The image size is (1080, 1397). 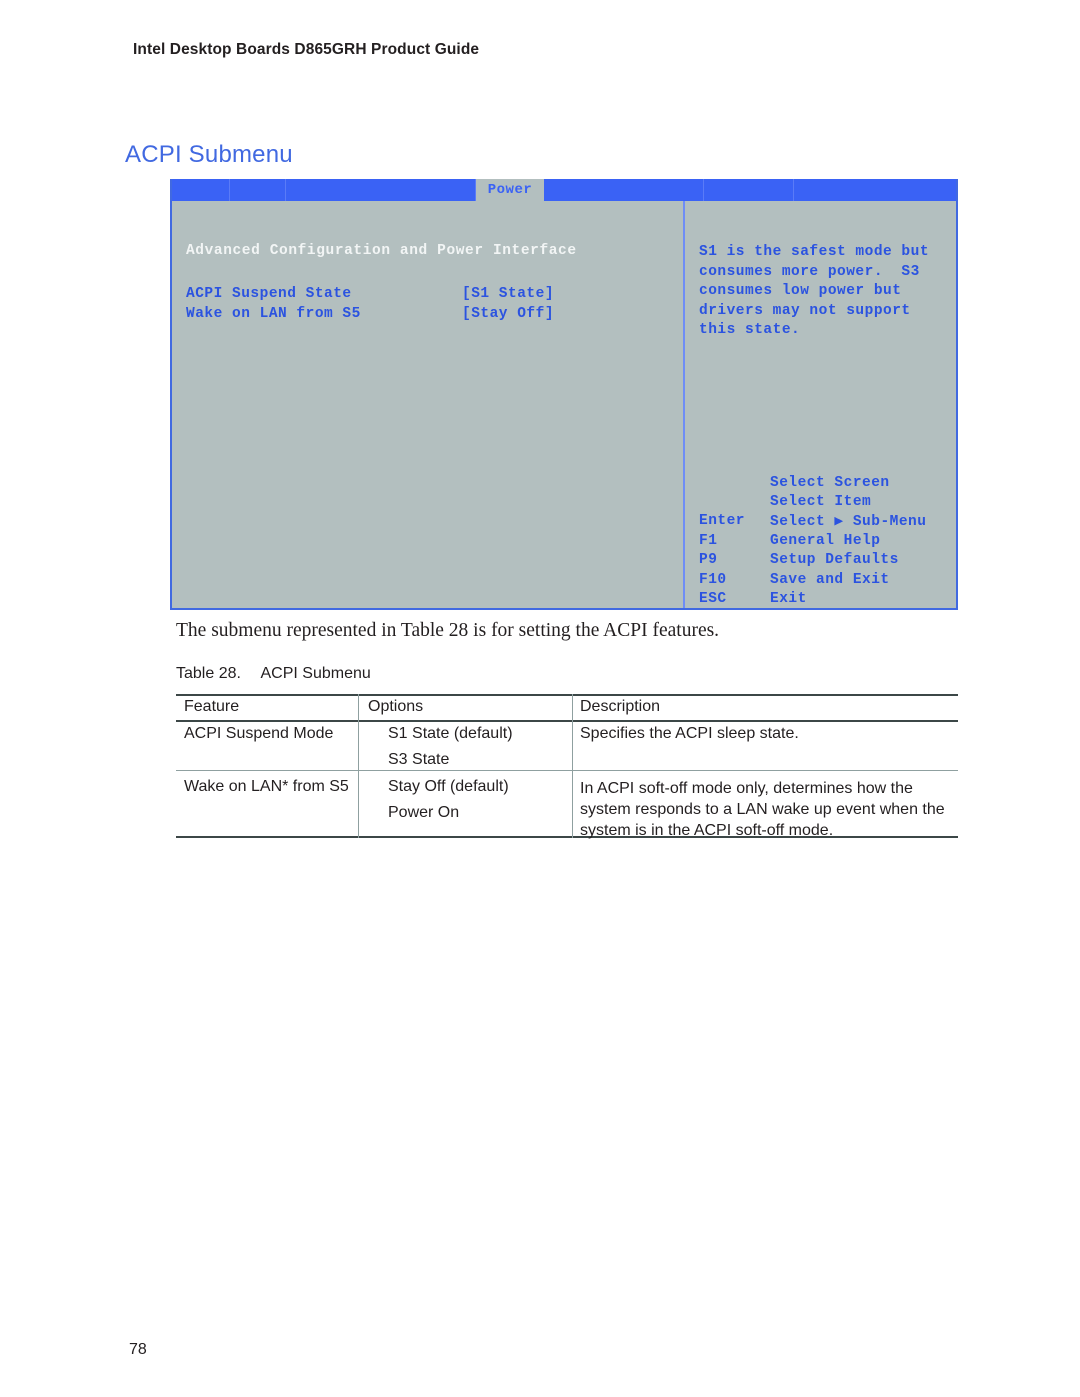 What do you see at coordinates (821, 502) in the screenshot?
I see `legend-action: Select Item` at bounding box center [821, 502].